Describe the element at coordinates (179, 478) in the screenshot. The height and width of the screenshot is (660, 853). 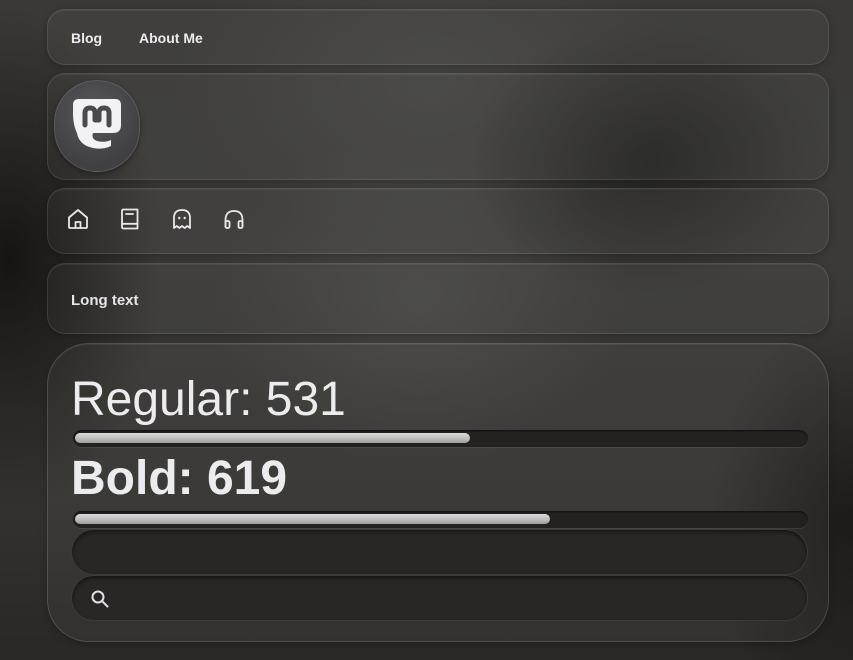
I see `bold-weight-label: Bold: 619` at that location.